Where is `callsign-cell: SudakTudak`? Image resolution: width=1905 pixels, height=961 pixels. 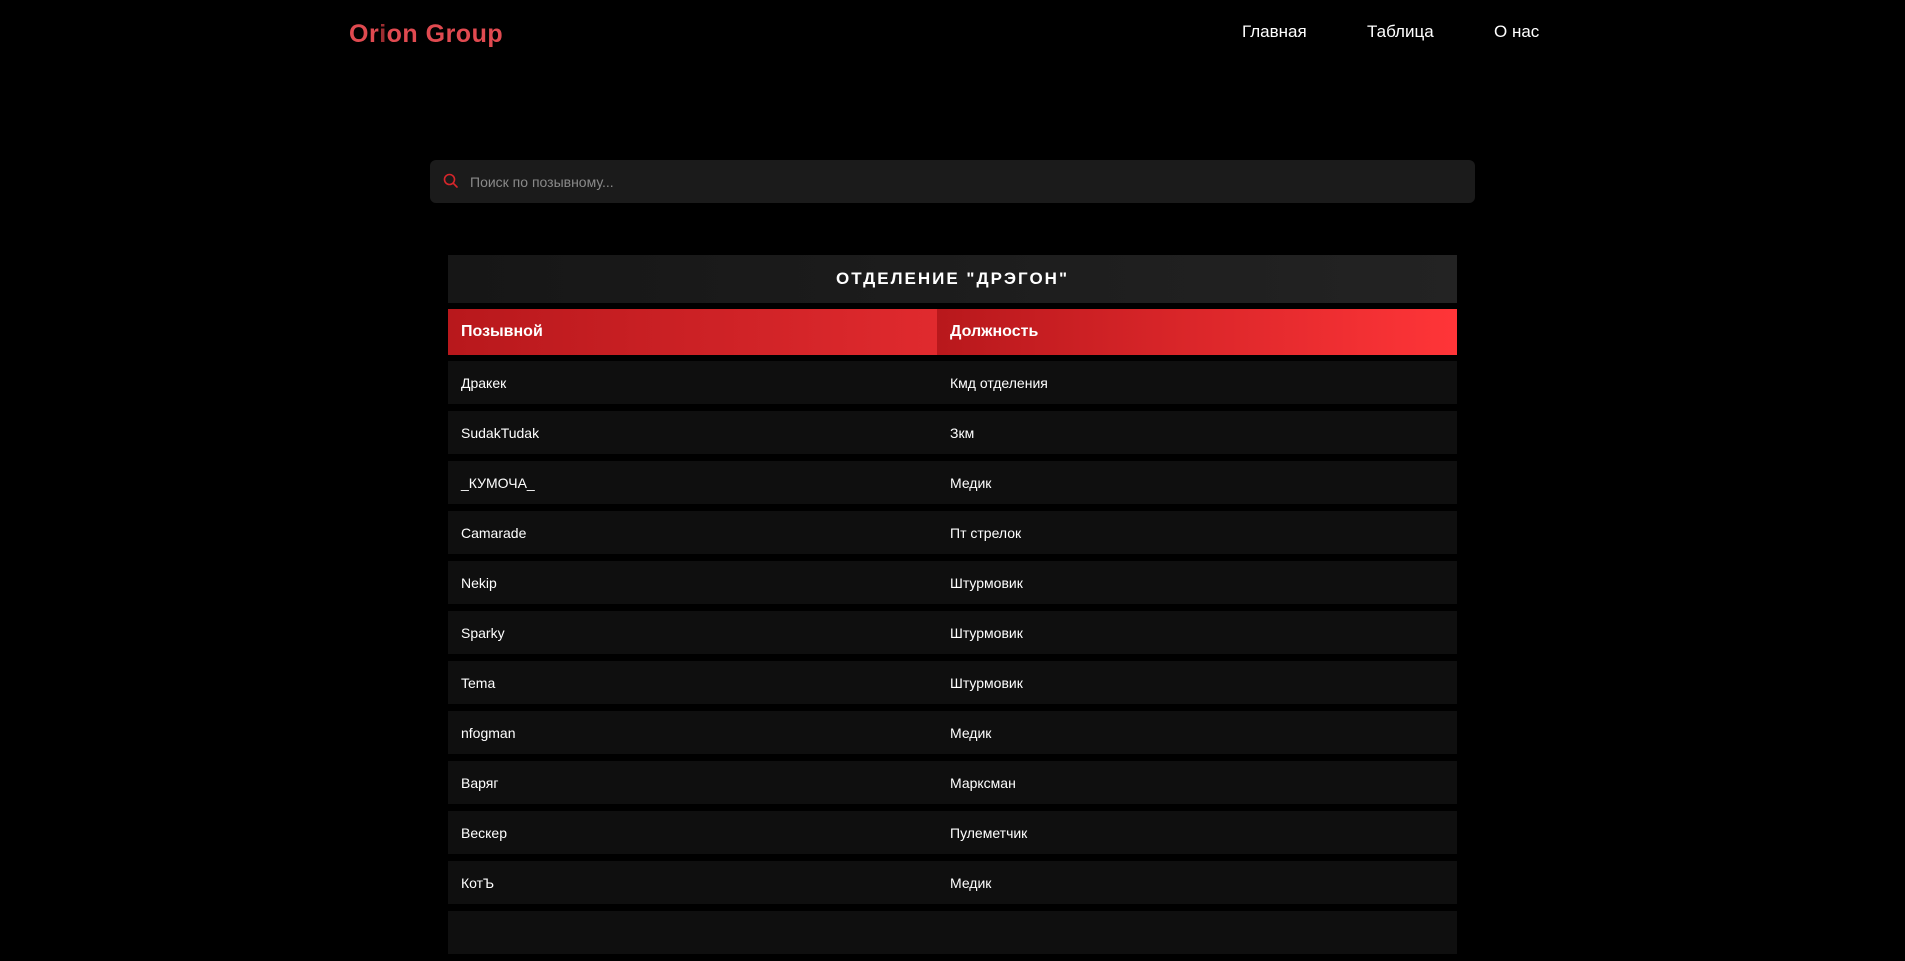
callsign-cell: SudakTudak is located at coordinates (500, 432).